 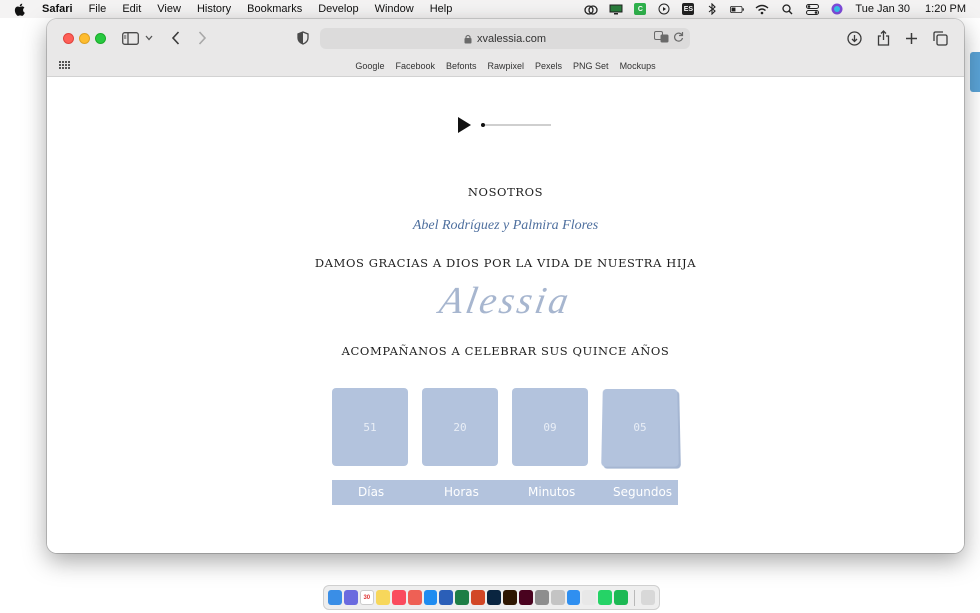 What do you see at coordinates (882, 9) in the screenshot?
I see `menu-date: Tue Jan 30` at bounding box center [882, 9].